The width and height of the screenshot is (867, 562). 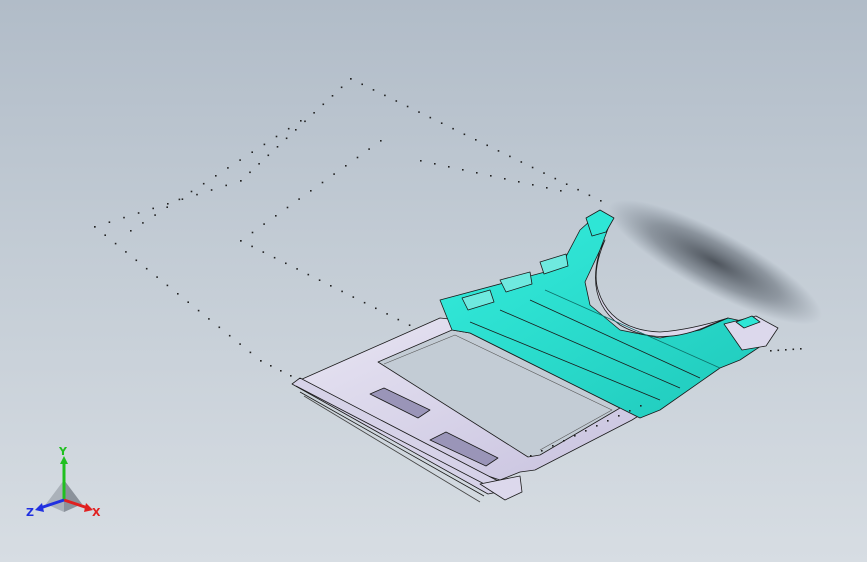 I want to click on y-axis-label: Y, so click(x=63, y=452).